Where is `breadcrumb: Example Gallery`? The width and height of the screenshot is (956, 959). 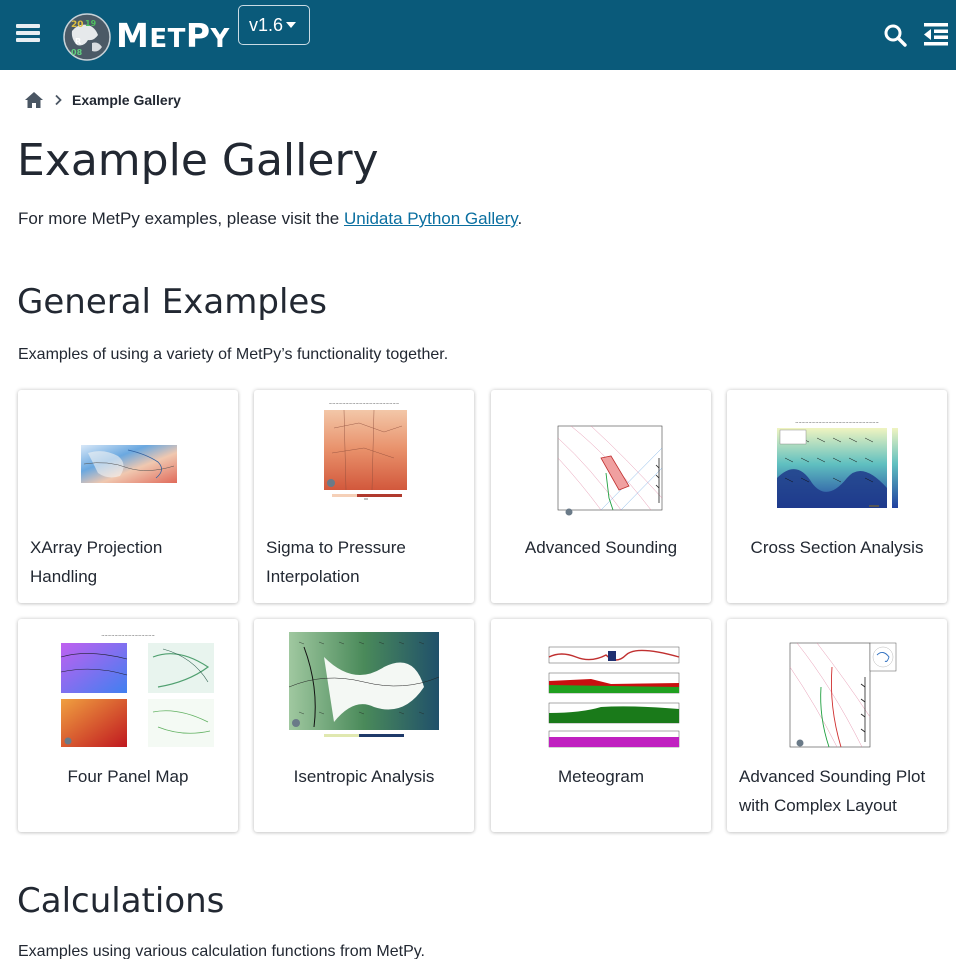 breadcrumb: Example Gallery is located at coordinates (102, 100).